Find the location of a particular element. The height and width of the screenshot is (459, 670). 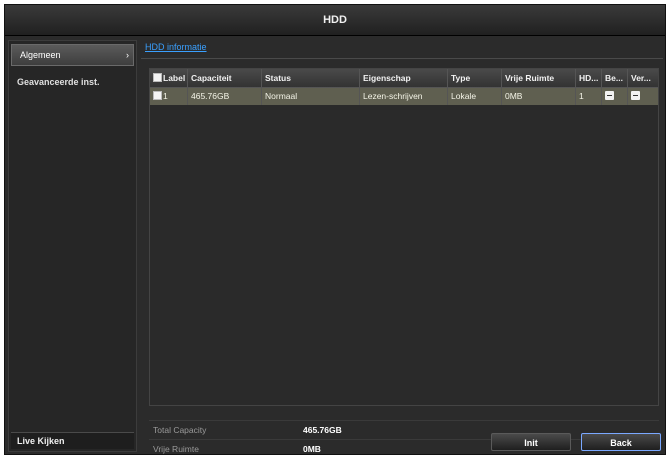

delete-icon is located at coordinates (635, 96).